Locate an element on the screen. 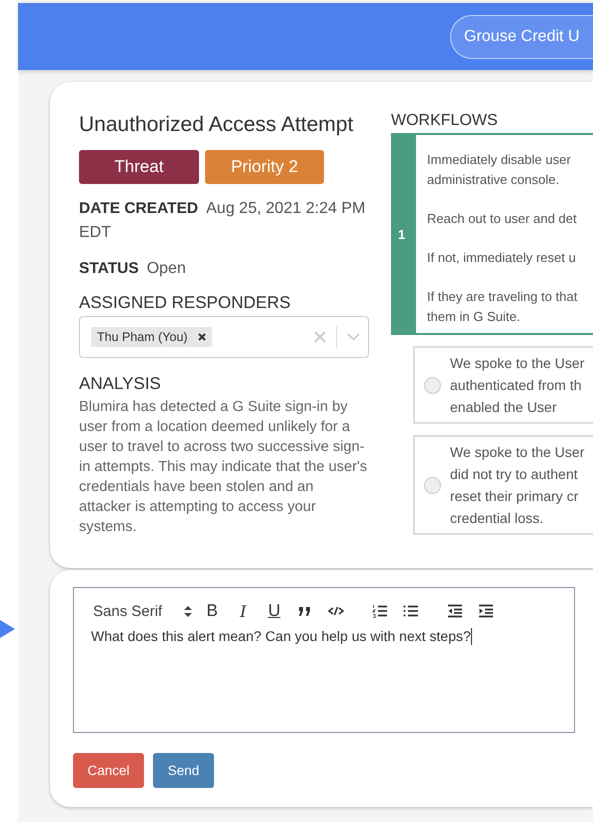 This screenshot has height=822, width=593. step-text: If not, immediately reset u is located at coordinates (502, 258).